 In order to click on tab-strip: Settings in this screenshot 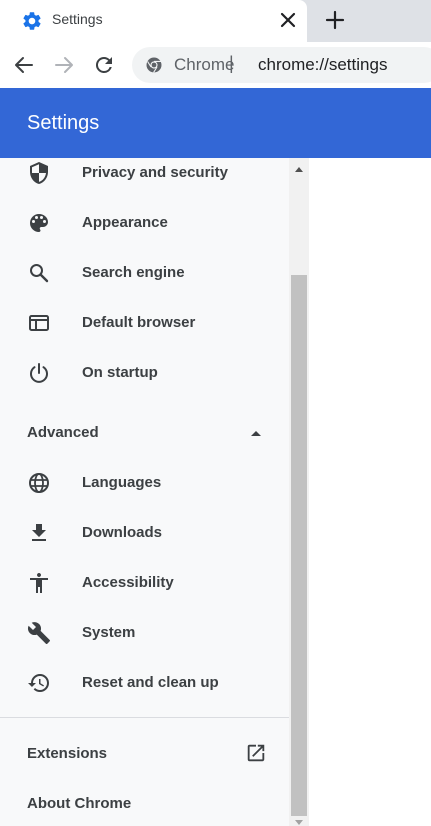, I will do `click(215, 21)`.